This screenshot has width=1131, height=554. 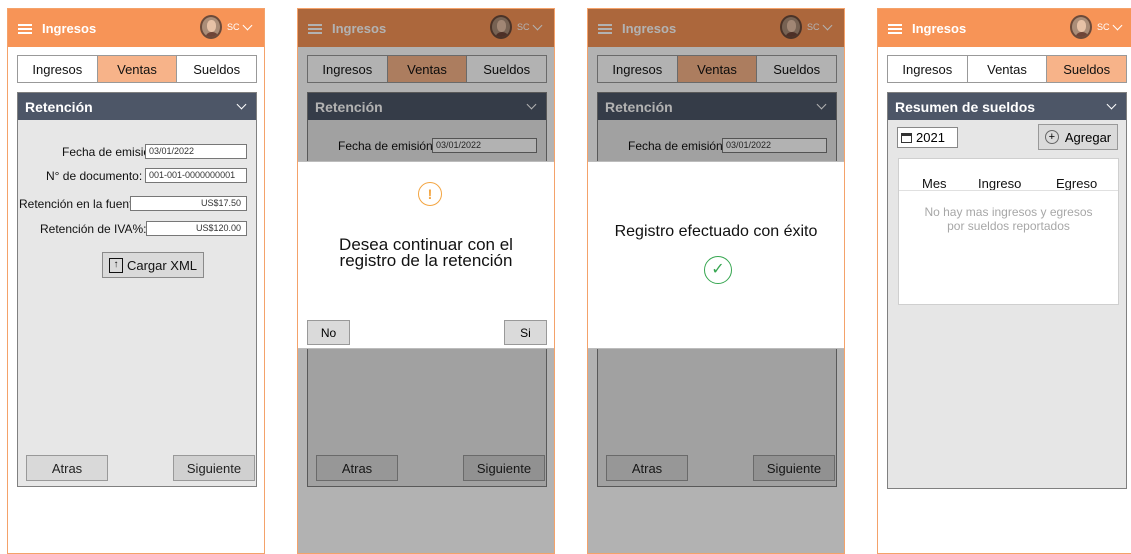 What do you see at coordinates (430, 194) in the screenshot?
I see `warning-icon: !` at bounding box center [430, 194].